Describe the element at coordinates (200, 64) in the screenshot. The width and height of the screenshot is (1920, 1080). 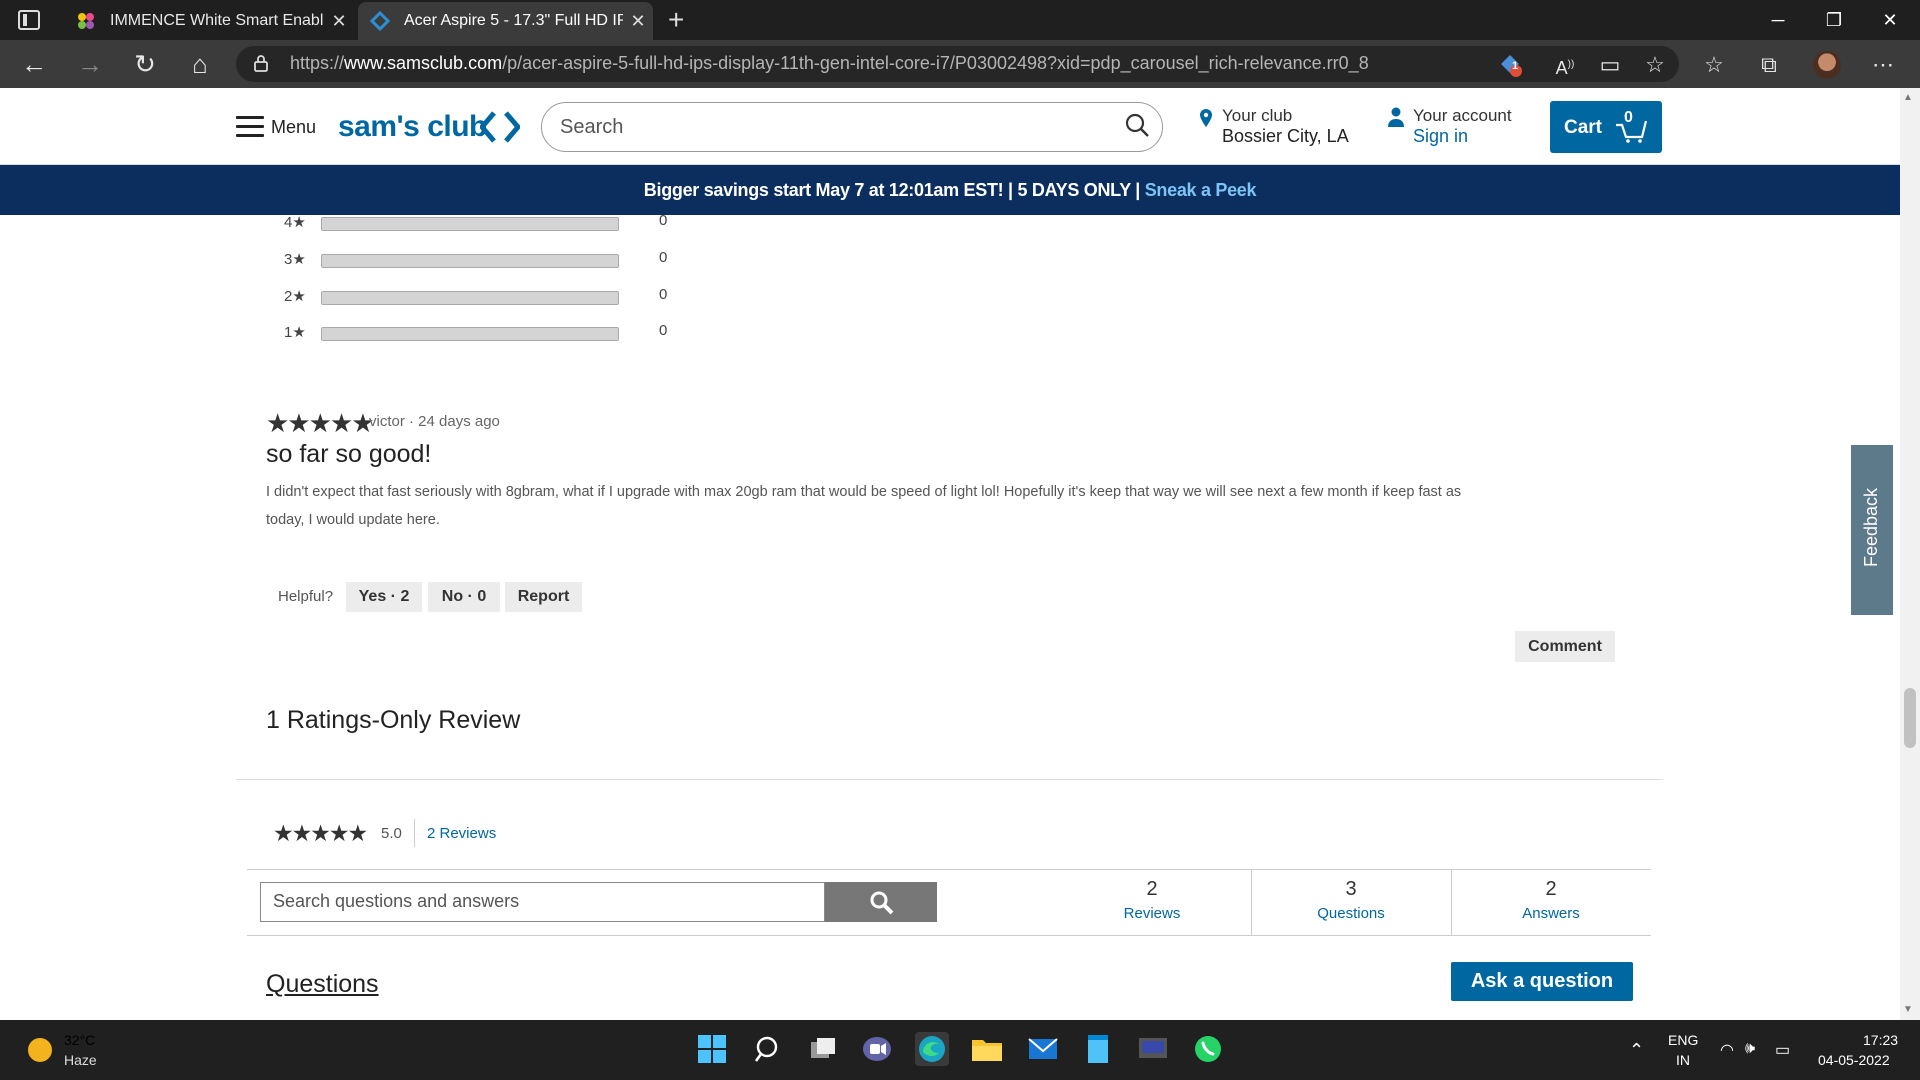
I see `home-icon: ⌂` at that location.